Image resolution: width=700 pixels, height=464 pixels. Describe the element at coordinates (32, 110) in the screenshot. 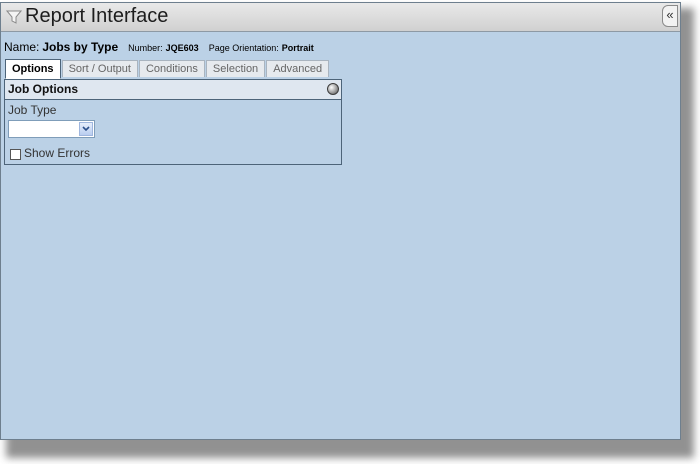

I see `job-type-label: Job Type` at that location.